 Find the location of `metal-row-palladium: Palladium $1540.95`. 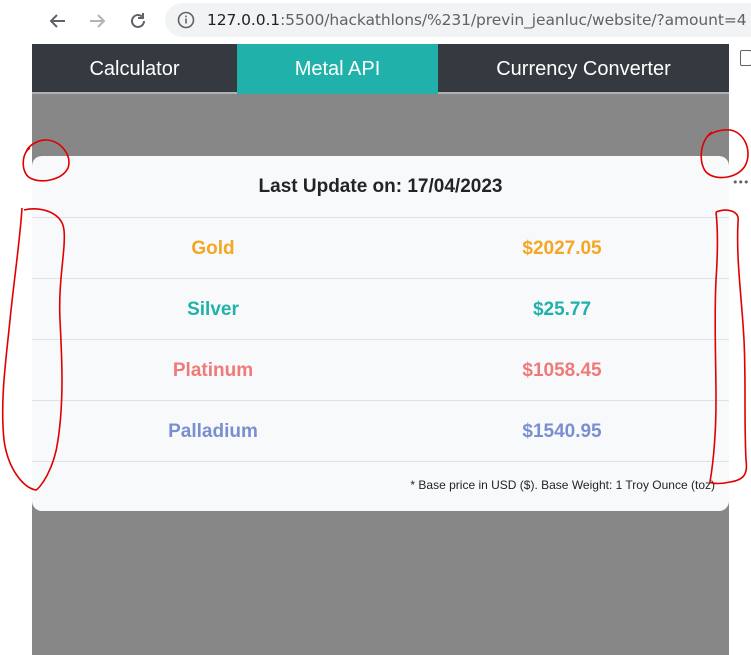

metal-row-palladium: Palladium $1540.95 is located at coordinates (380, 431).